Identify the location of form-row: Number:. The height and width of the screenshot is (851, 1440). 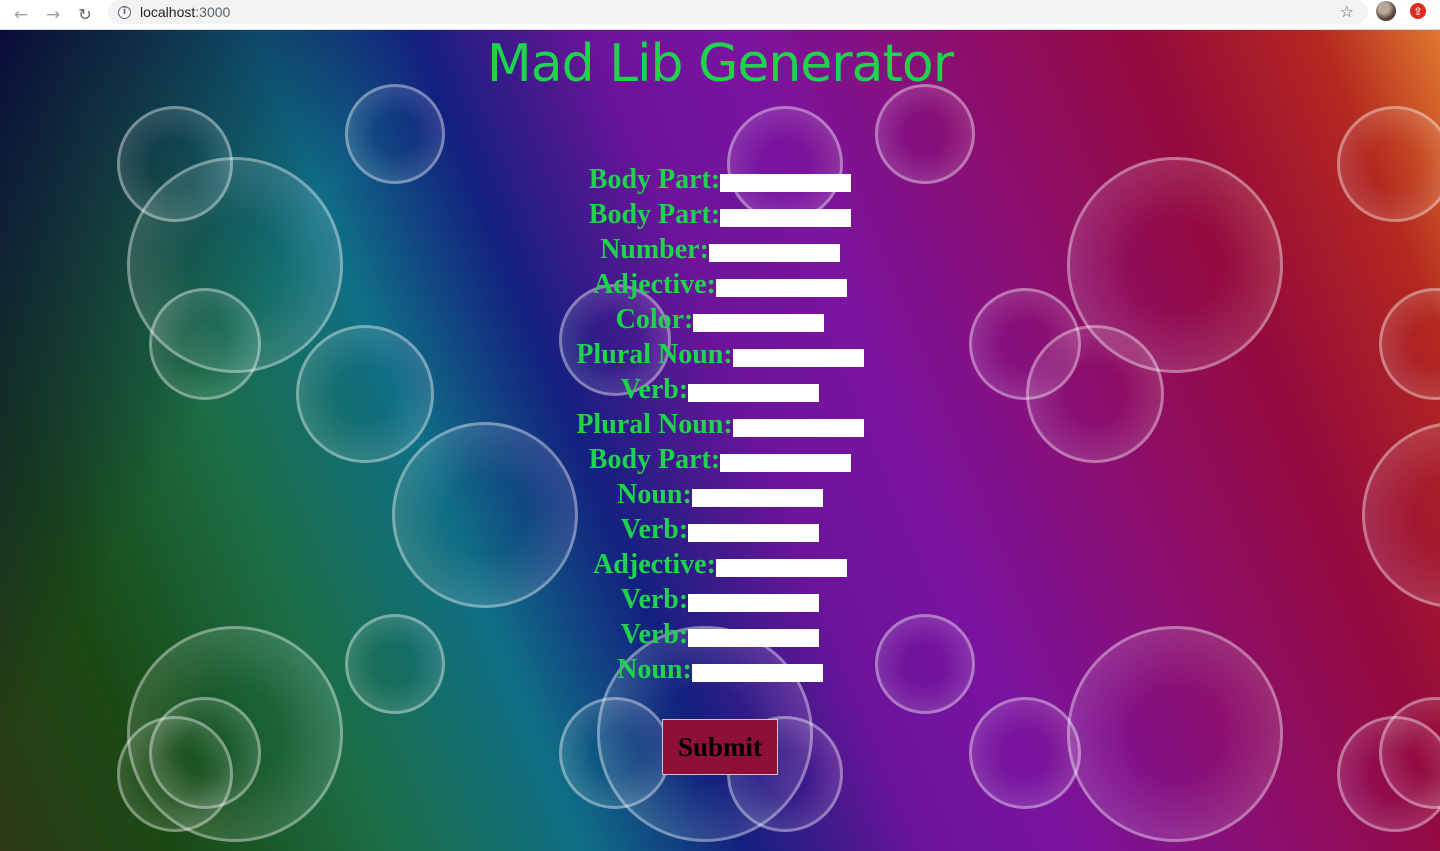
(720, 247).